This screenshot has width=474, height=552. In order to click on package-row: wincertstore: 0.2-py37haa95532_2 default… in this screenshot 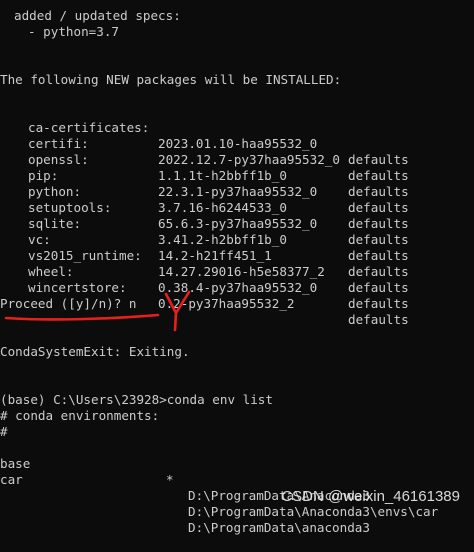, I will do `click(204, 295)`.